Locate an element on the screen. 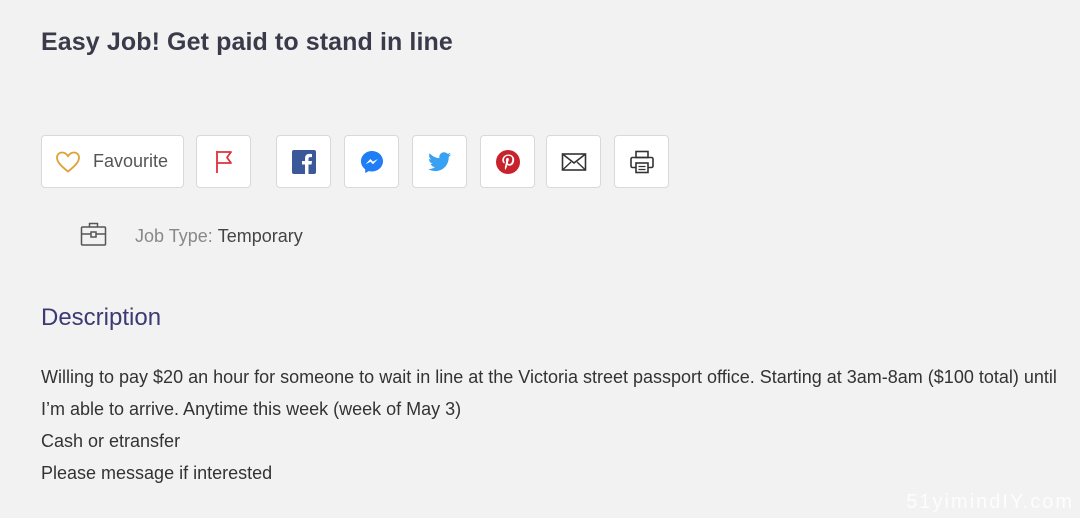  description-line: Please message if interested is located at coordinates (157, 473).